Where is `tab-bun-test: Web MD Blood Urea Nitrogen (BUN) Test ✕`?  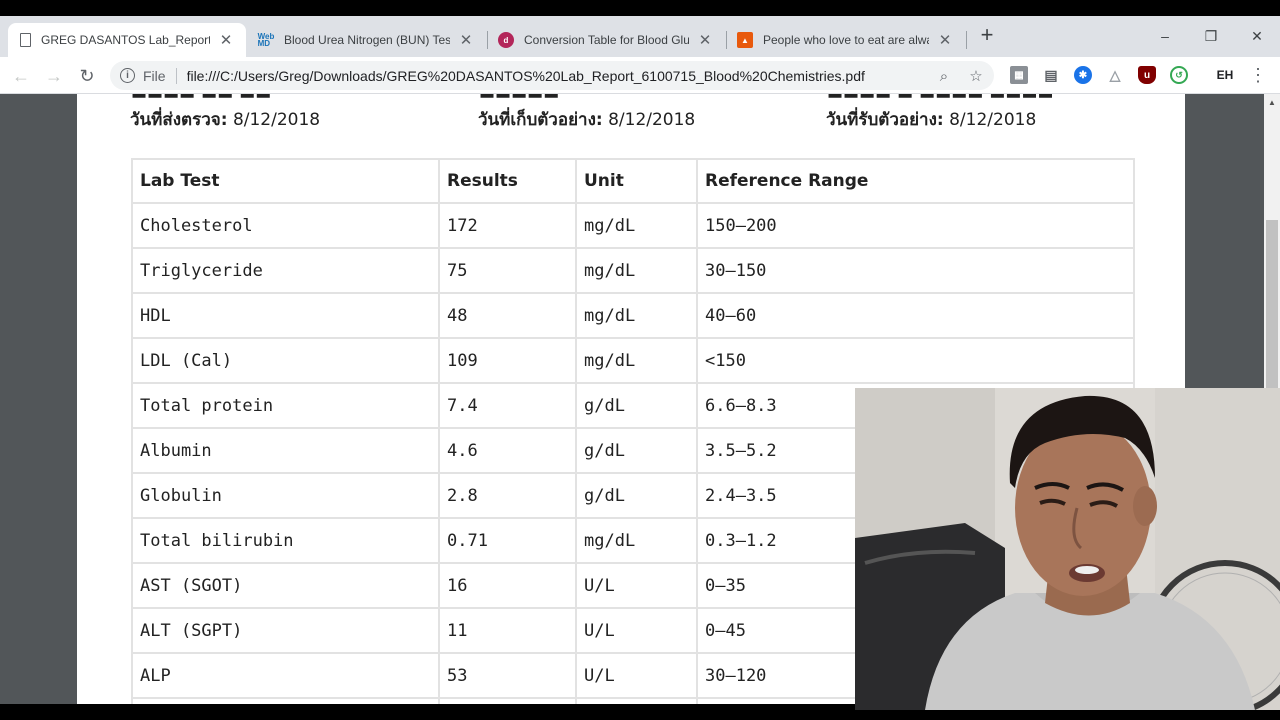 tab-bun-test: Web MD Blood Urea Nitrogen (BUN) Test ✕ is located at coordinates (366, 40).